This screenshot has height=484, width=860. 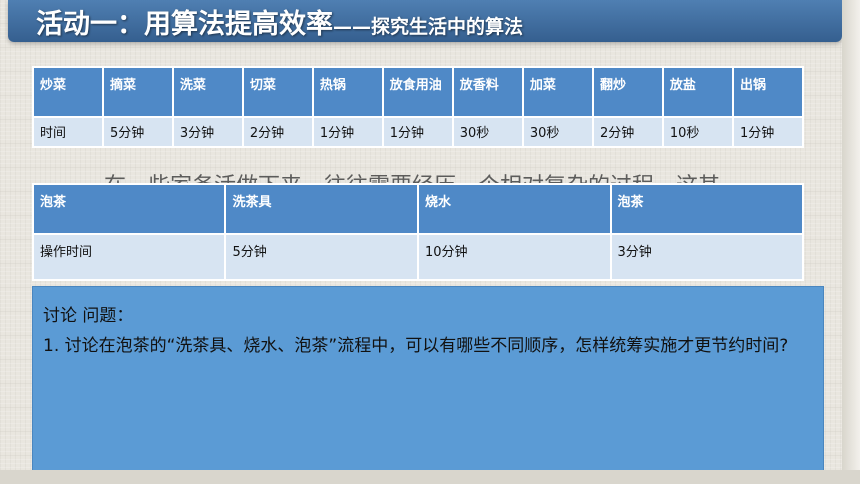 I want to click on table-row: 操作时间 5分钟 10分钟 3分钟, so click(x=417, y=257).